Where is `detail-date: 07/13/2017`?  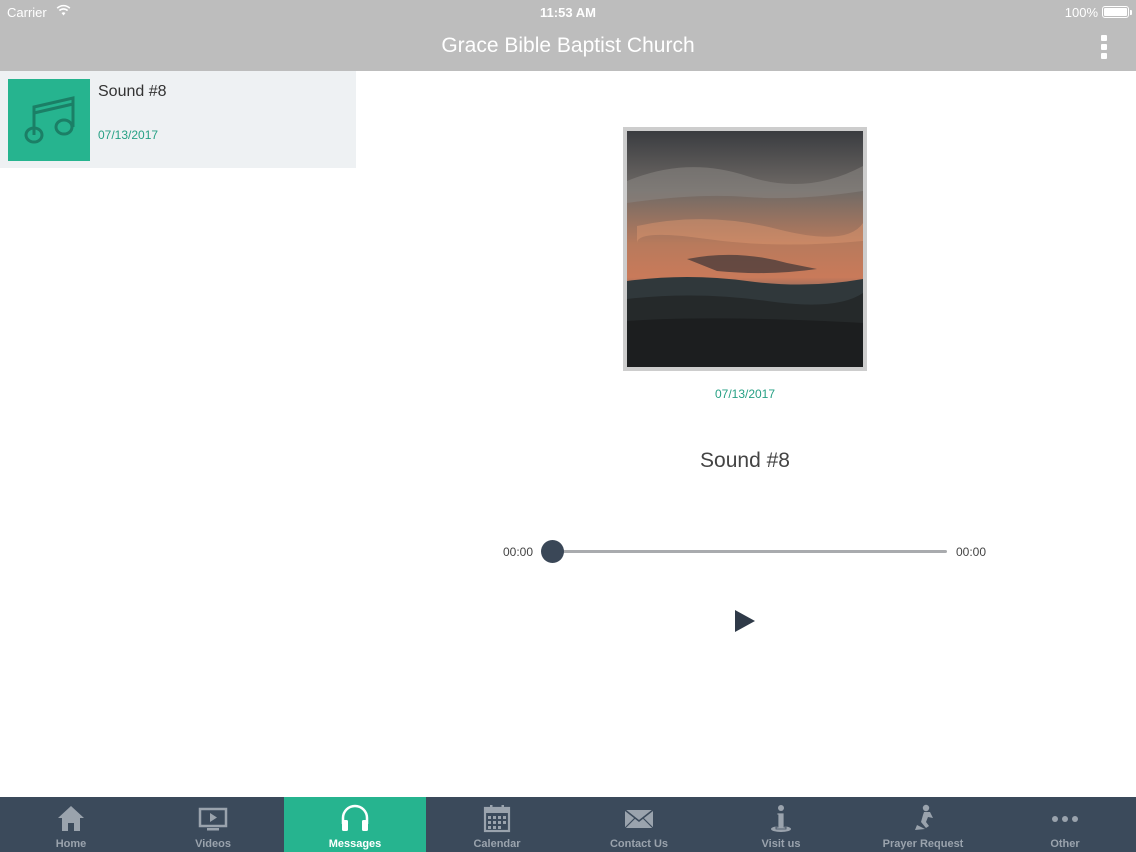
detail-date: 07/13/2017 is located at coordinates (745, 394).